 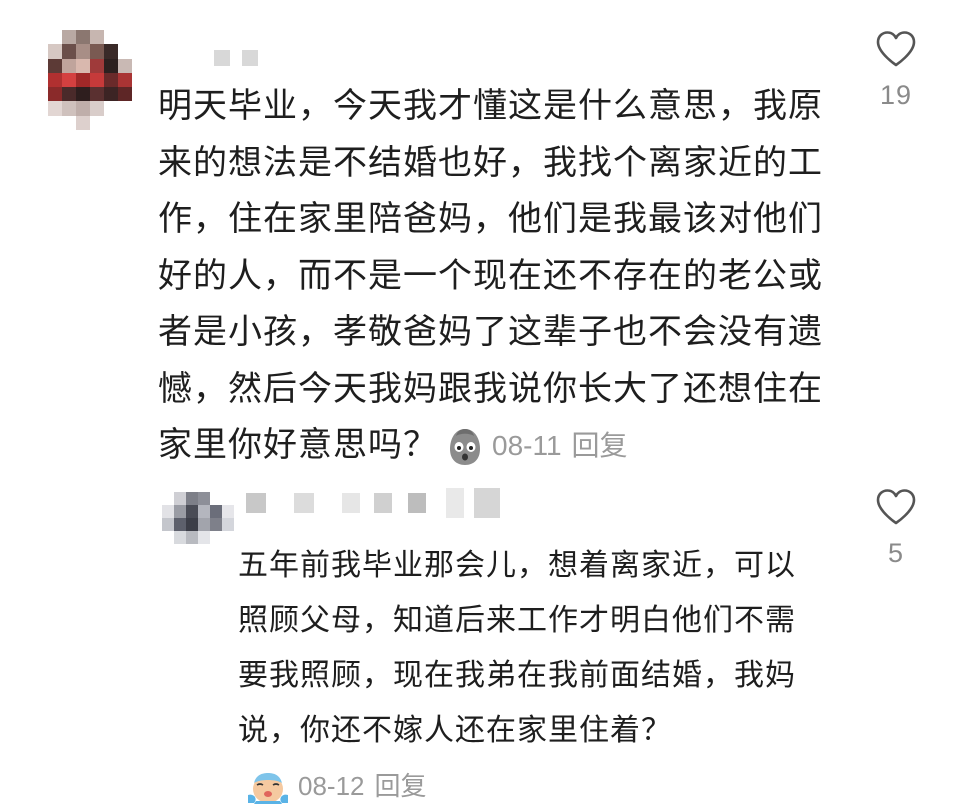 I want to click on commenter-avatar, so click(x=90, y=80).